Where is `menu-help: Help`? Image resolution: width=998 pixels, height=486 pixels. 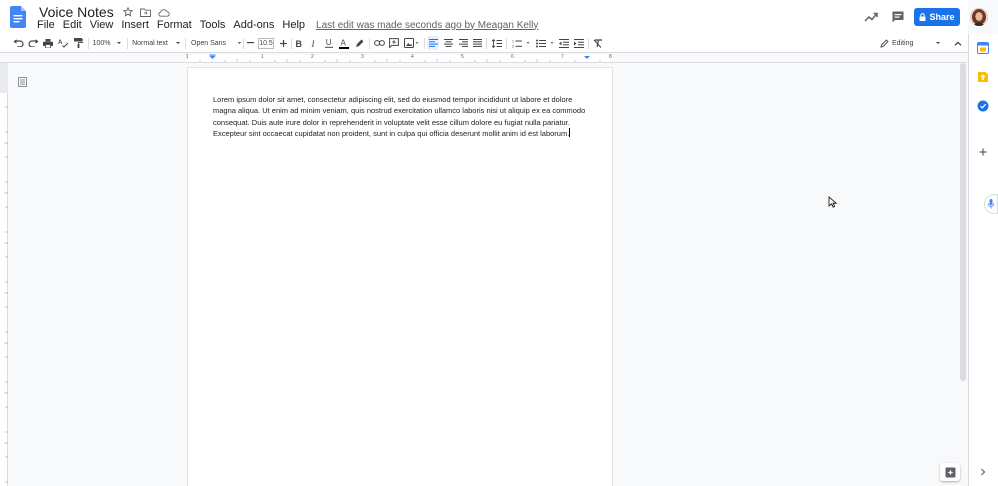
menu-help: Help is located at coordinates (293, 25).